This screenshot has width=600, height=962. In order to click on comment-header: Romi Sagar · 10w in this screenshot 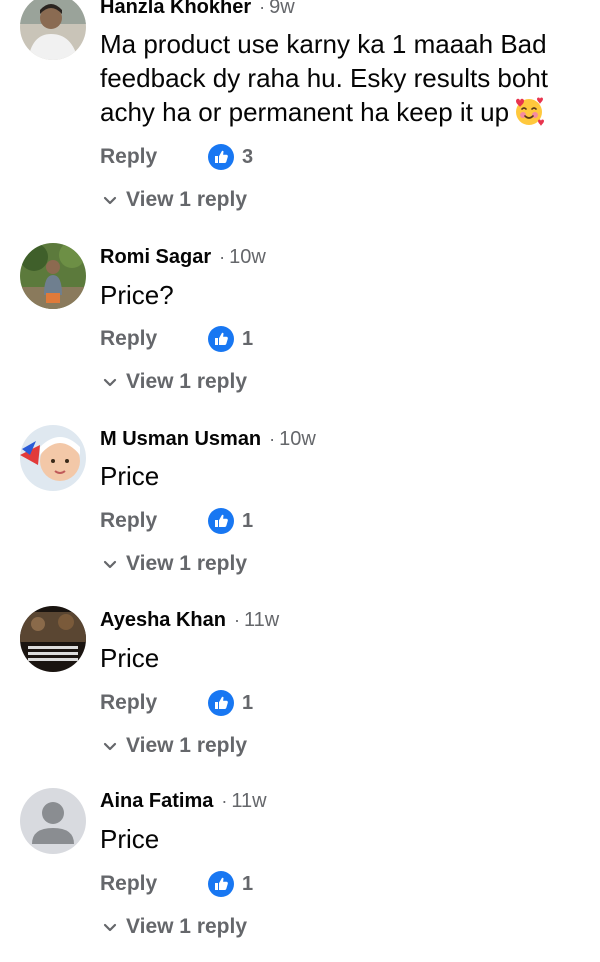, I will do `click(183, 257)`.